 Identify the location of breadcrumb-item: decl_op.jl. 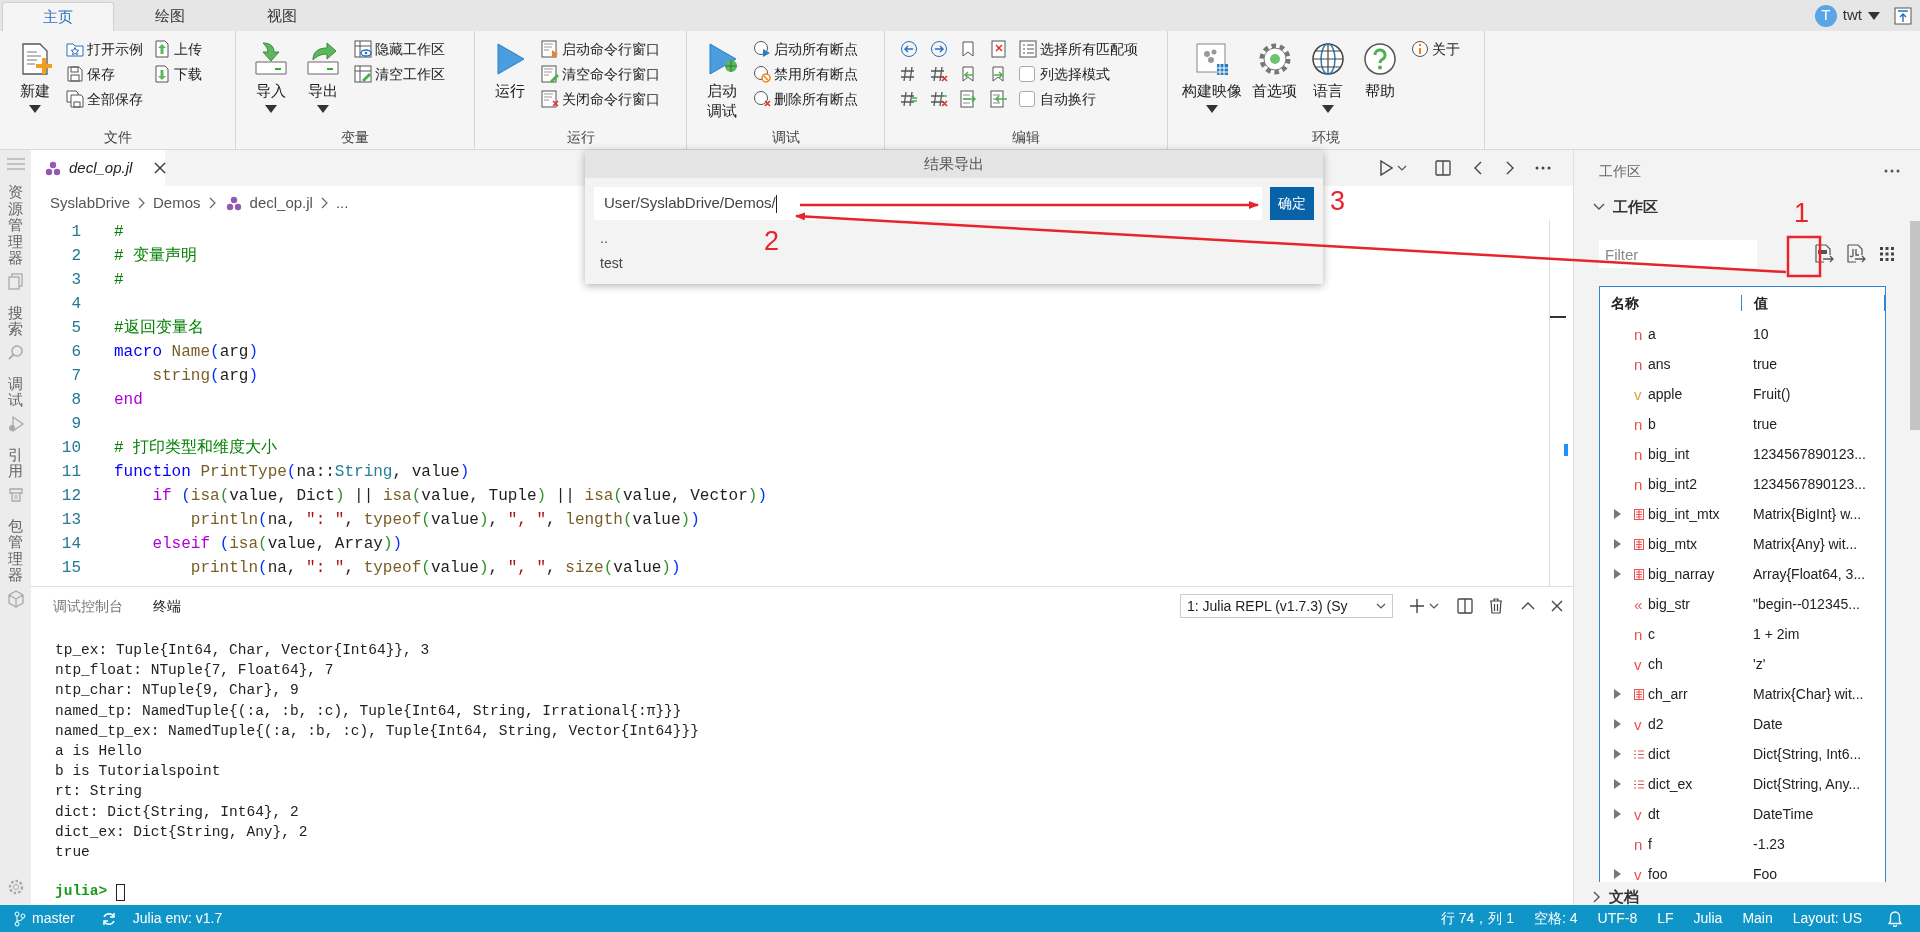
(281, 203).